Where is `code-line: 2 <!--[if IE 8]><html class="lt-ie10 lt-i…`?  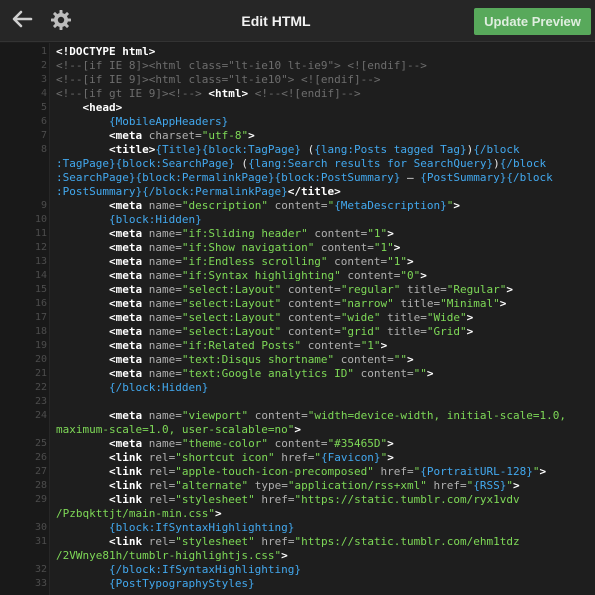
code-line: 2 <!--[if IE 8]><html class="lt-ie10 lt-i… is located at coordinates (297, 66).